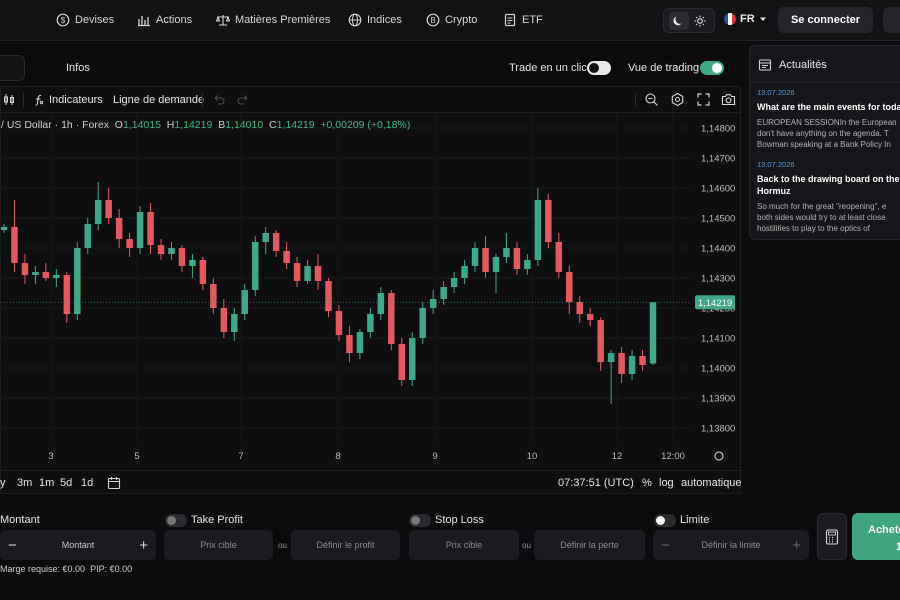 This screenshot has height=600, width=900. Describe the element at coordinates (730, 19) in the screenshot. I see `france-flag-icon` at that location.